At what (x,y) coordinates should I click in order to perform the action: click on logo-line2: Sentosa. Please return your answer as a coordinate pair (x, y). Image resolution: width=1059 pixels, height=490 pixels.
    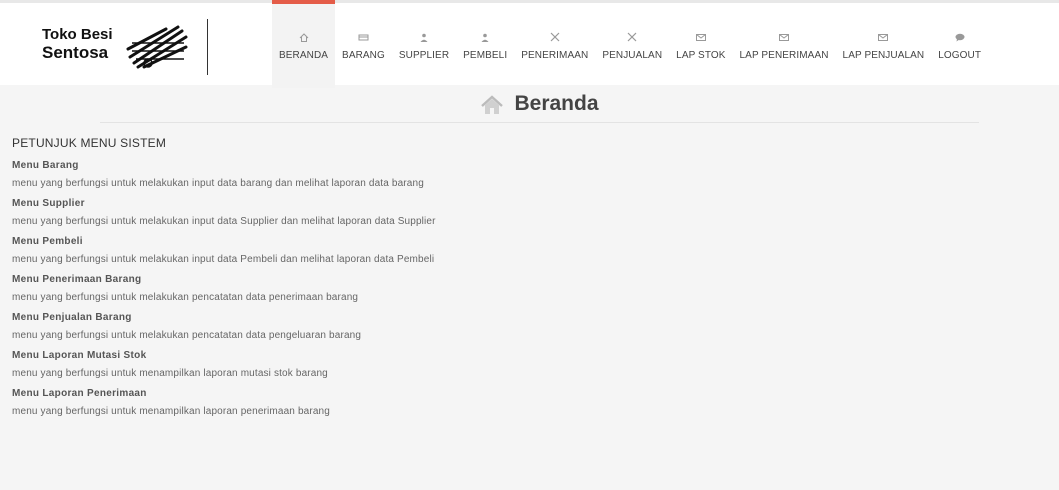
    Looking at the image, I should click on (75, 52).